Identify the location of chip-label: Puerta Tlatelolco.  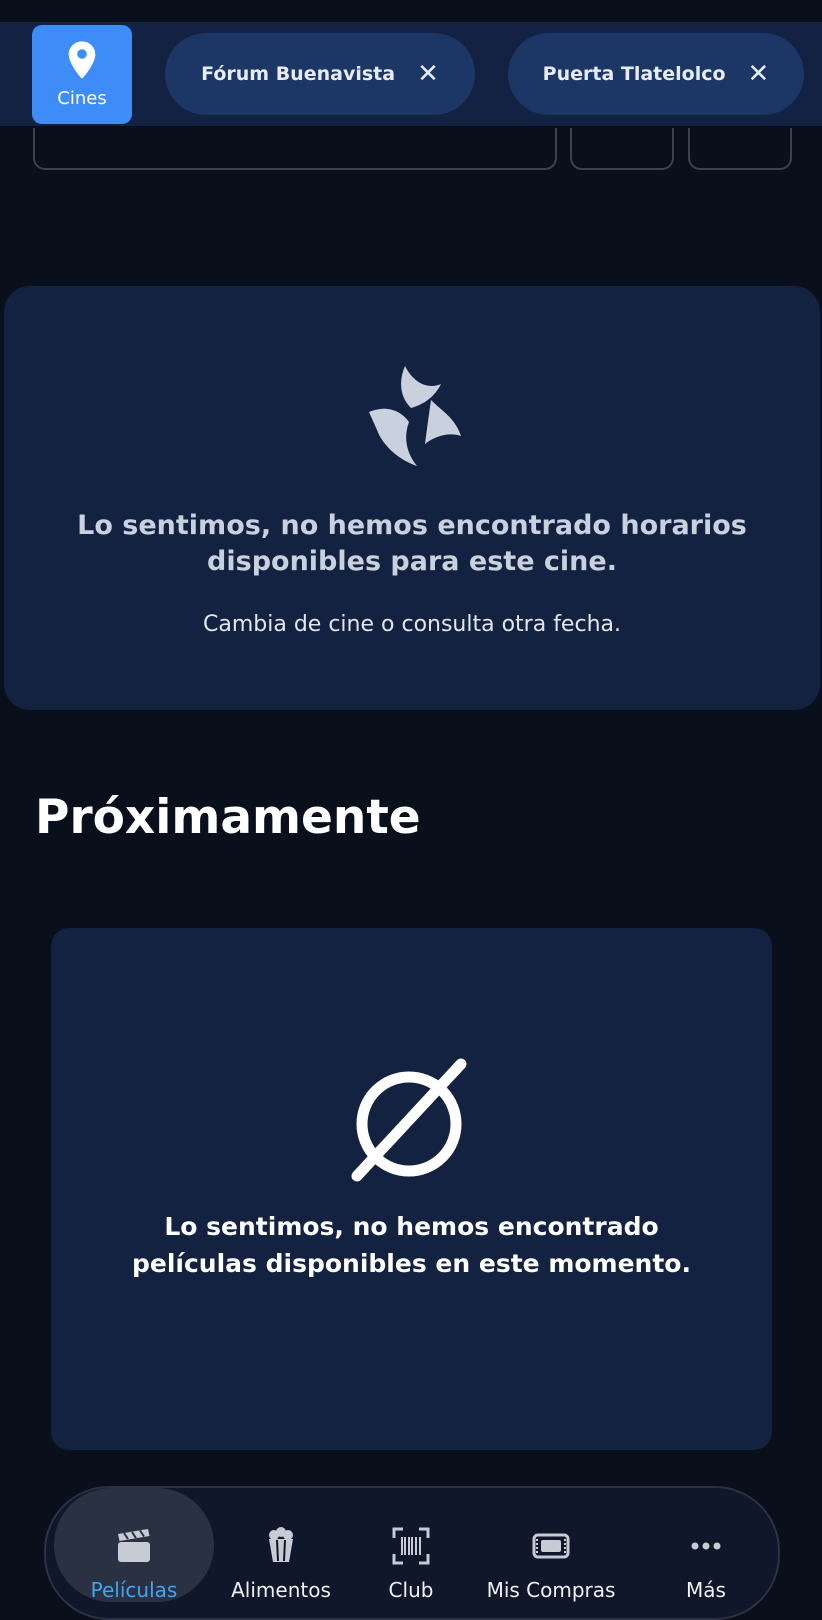
(634, 74).